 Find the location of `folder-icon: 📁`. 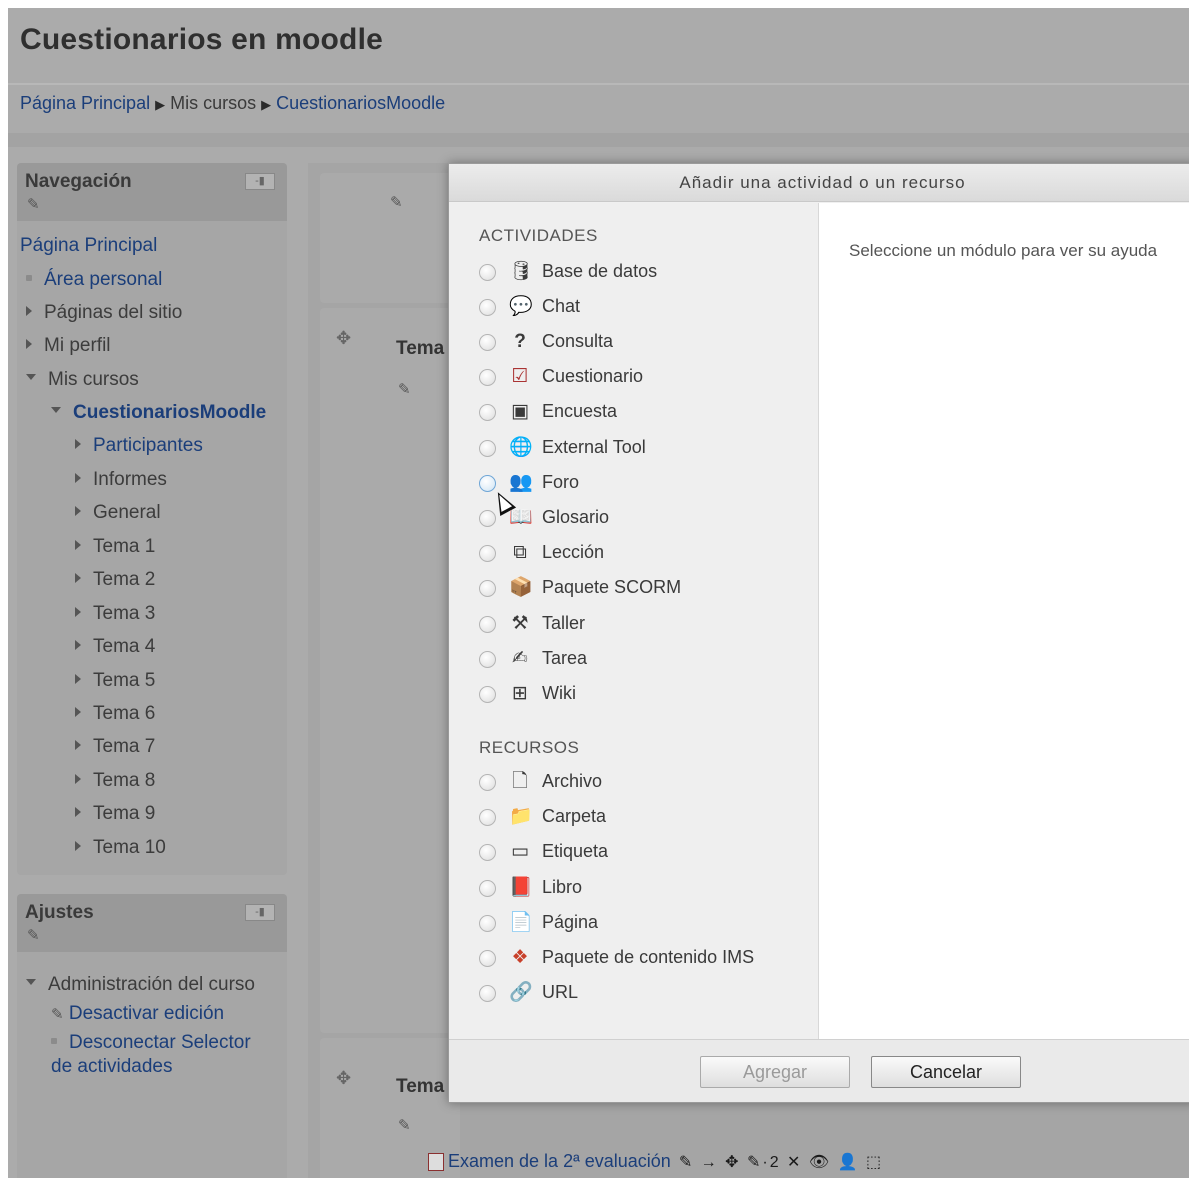

folder-icon: 📁 is located at coordinates (521, 816).